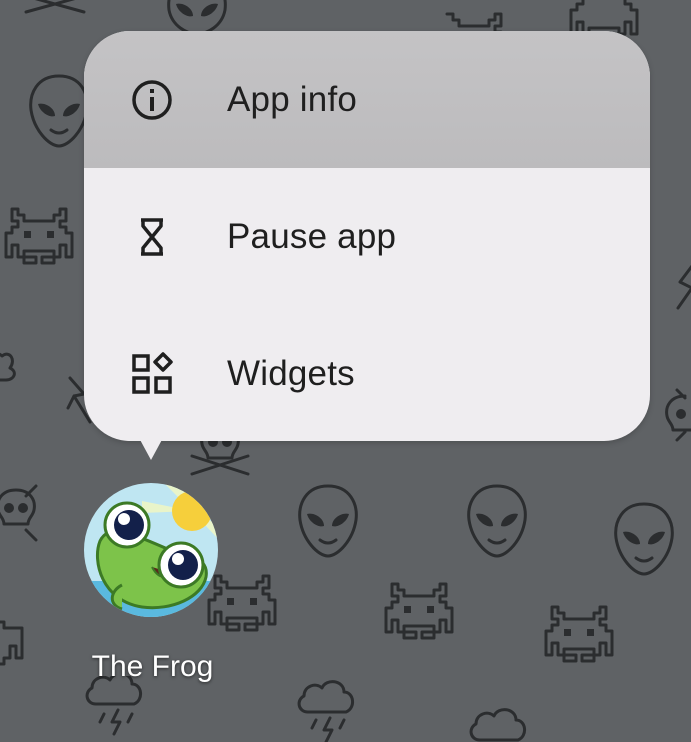 The image size is (691, 742). What do you see at coordinates (152, 374) in the screenshot?
I see `widgets-icon` at bounding box center [152, 374].